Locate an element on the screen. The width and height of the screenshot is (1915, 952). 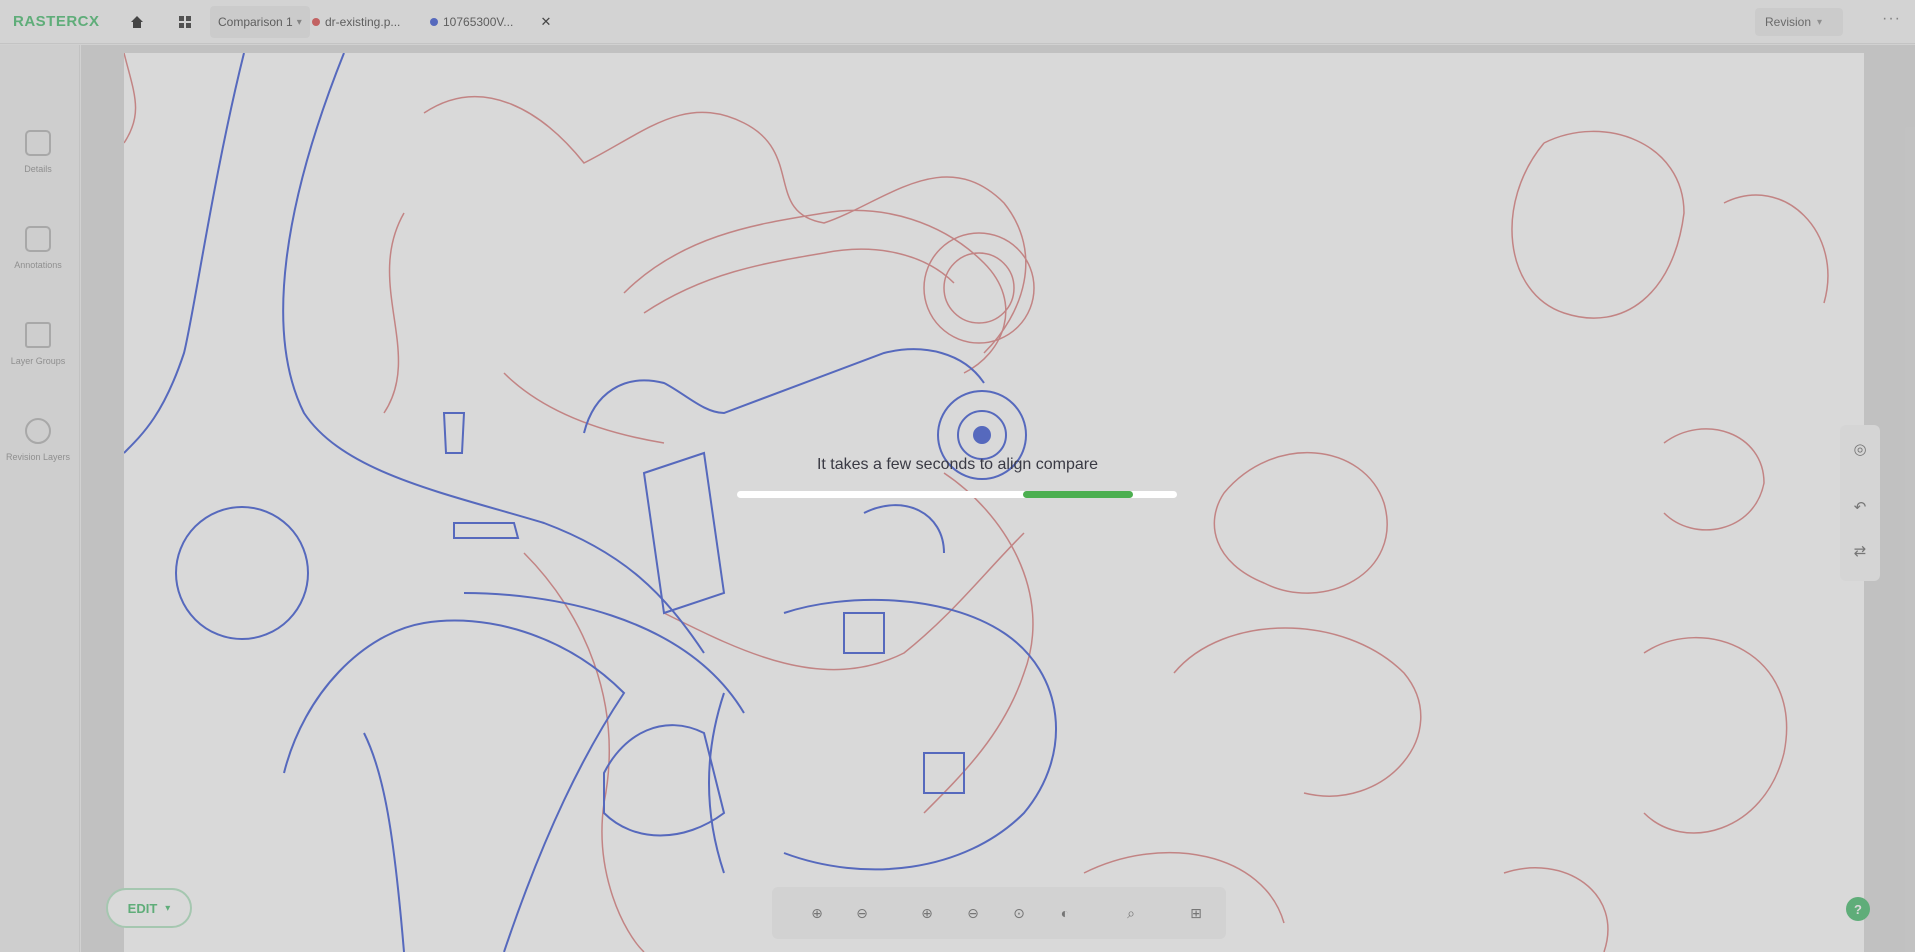
progress-track is located at coordinates (957, 494).